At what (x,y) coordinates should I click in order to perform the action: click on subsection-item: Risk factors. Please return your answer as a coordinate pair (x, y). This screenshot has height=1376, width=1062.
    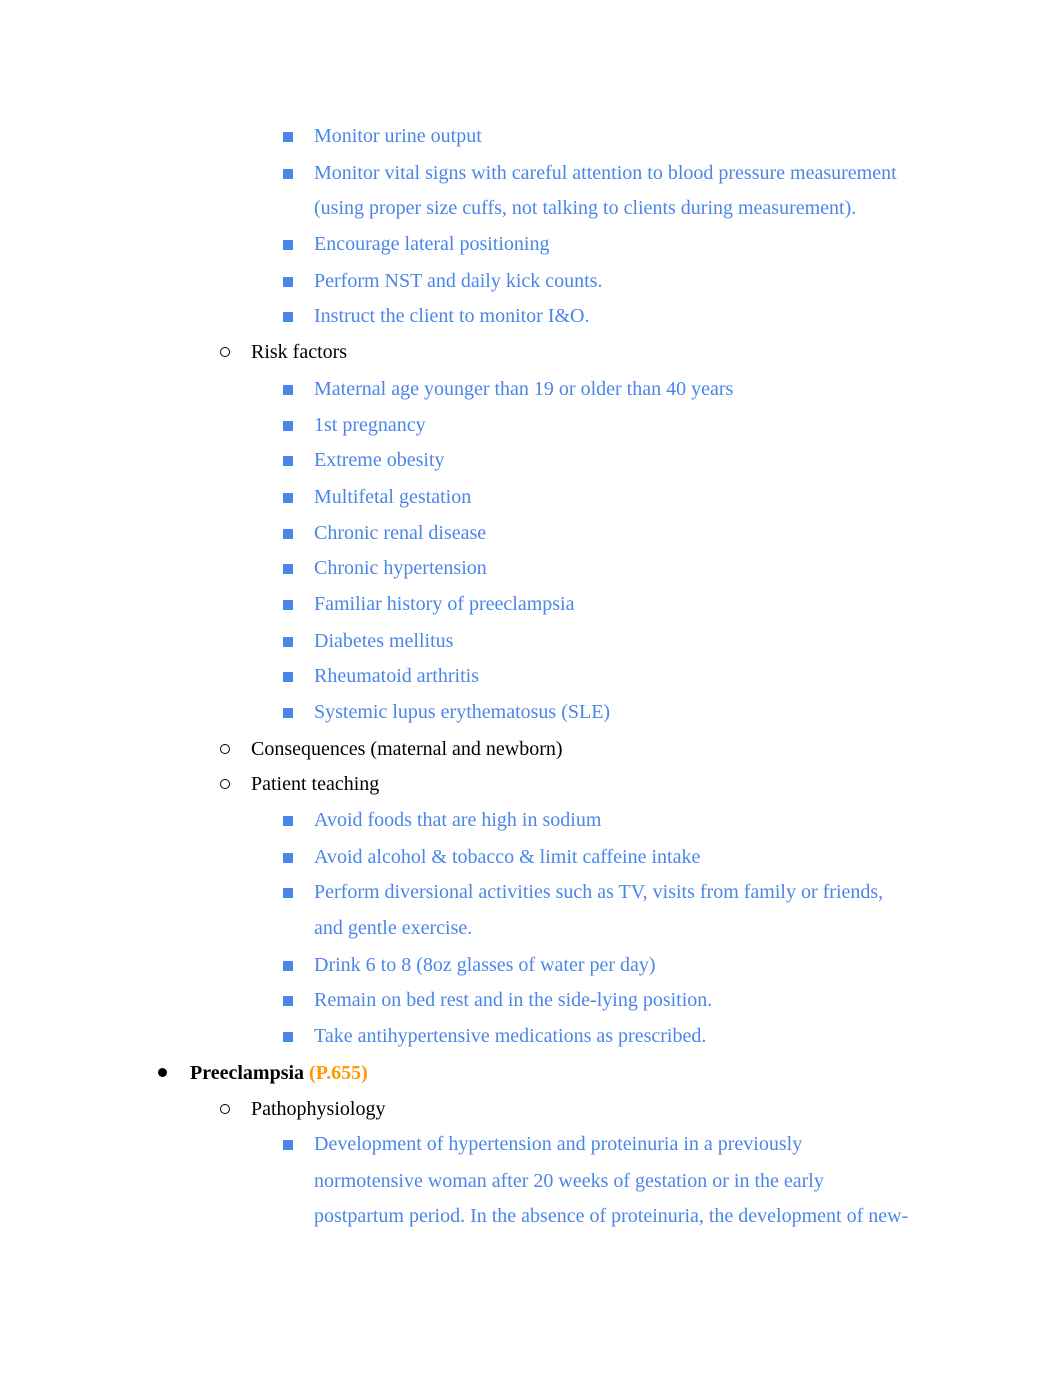
    Looking at the image, I should click on (299, 352).